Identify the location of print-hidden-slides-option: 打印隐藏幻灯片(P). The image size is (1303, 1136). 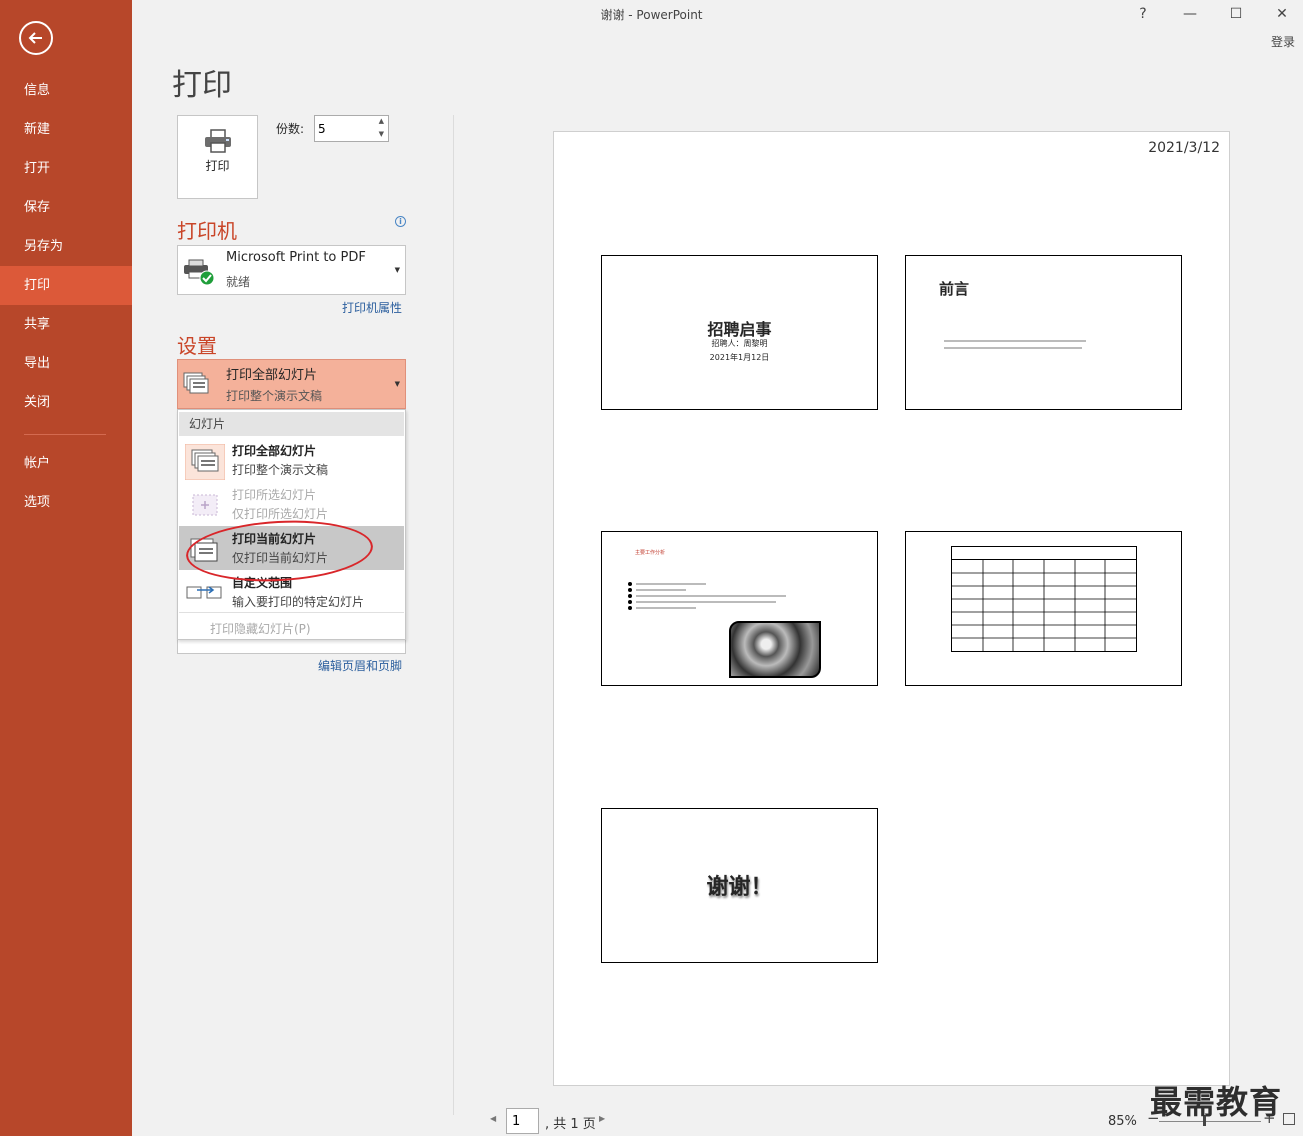
(260, 629).